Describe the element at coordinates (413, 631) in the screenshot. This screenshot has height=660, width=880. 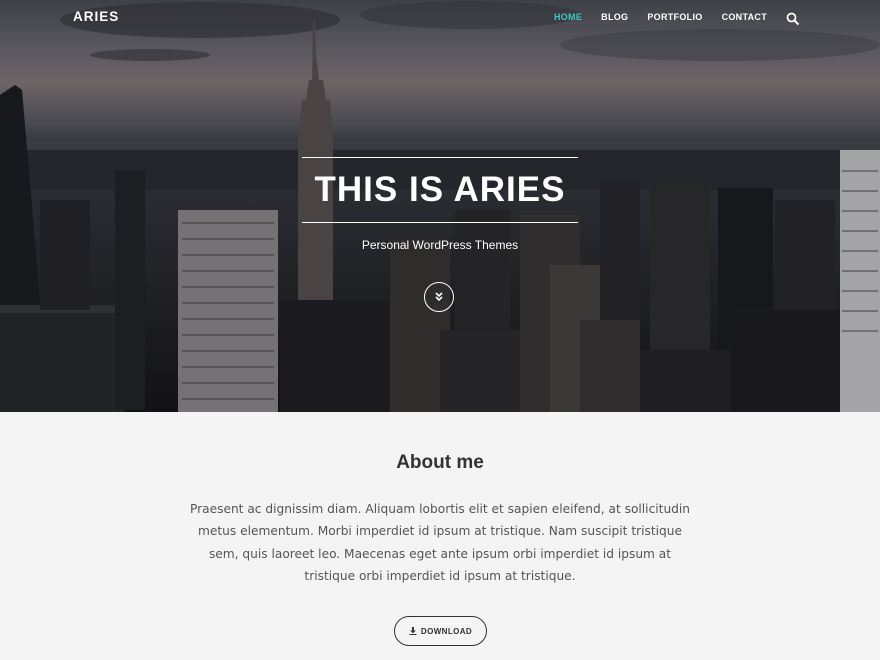
I see `download-icon` at that location.